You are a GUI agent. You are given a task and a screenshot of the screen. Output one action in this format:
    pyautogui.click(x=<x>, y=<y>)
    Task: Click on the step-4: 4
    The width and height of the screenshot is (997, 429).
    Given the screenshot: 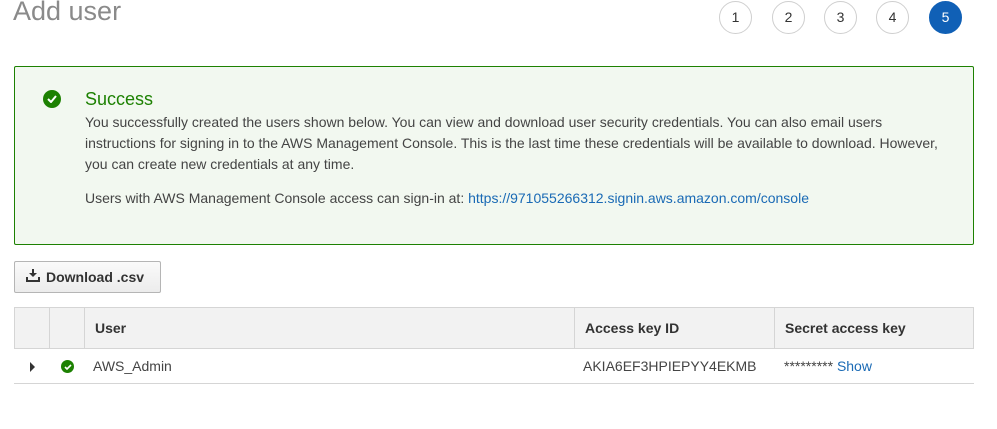 What is the action you would take?
    pyautogui.click(x=892, y=17)
    